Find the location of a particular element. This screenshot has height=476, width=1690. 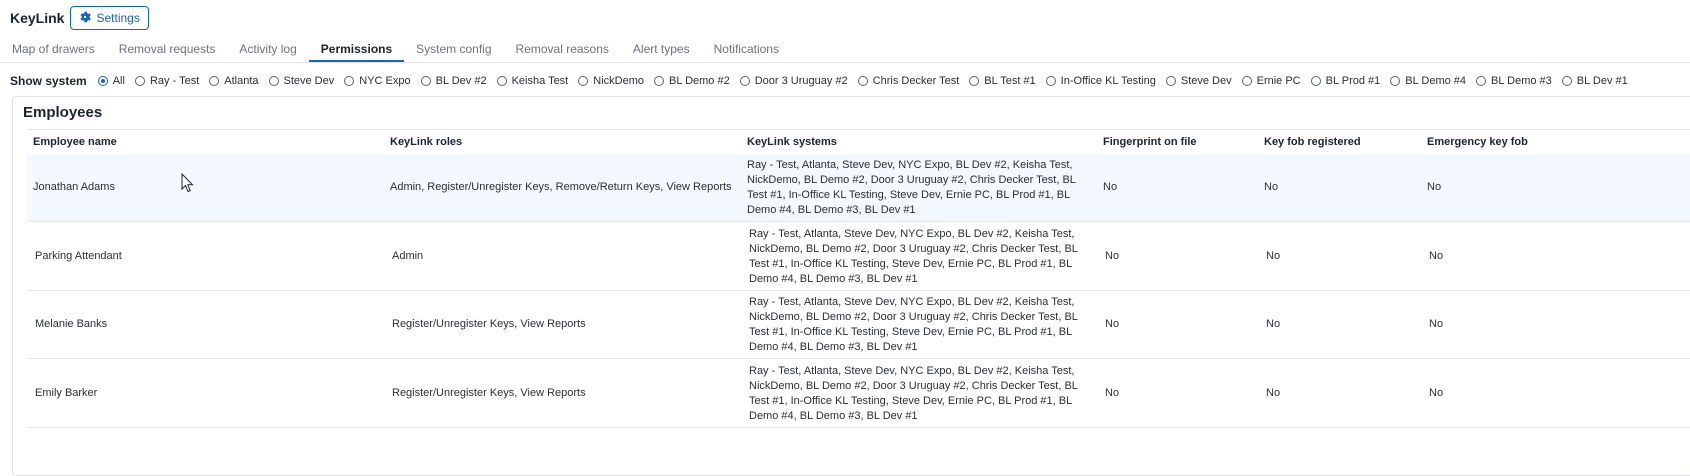

column-emergency-key-fob: Emergency key fob is located at coordinates (1477, 142).